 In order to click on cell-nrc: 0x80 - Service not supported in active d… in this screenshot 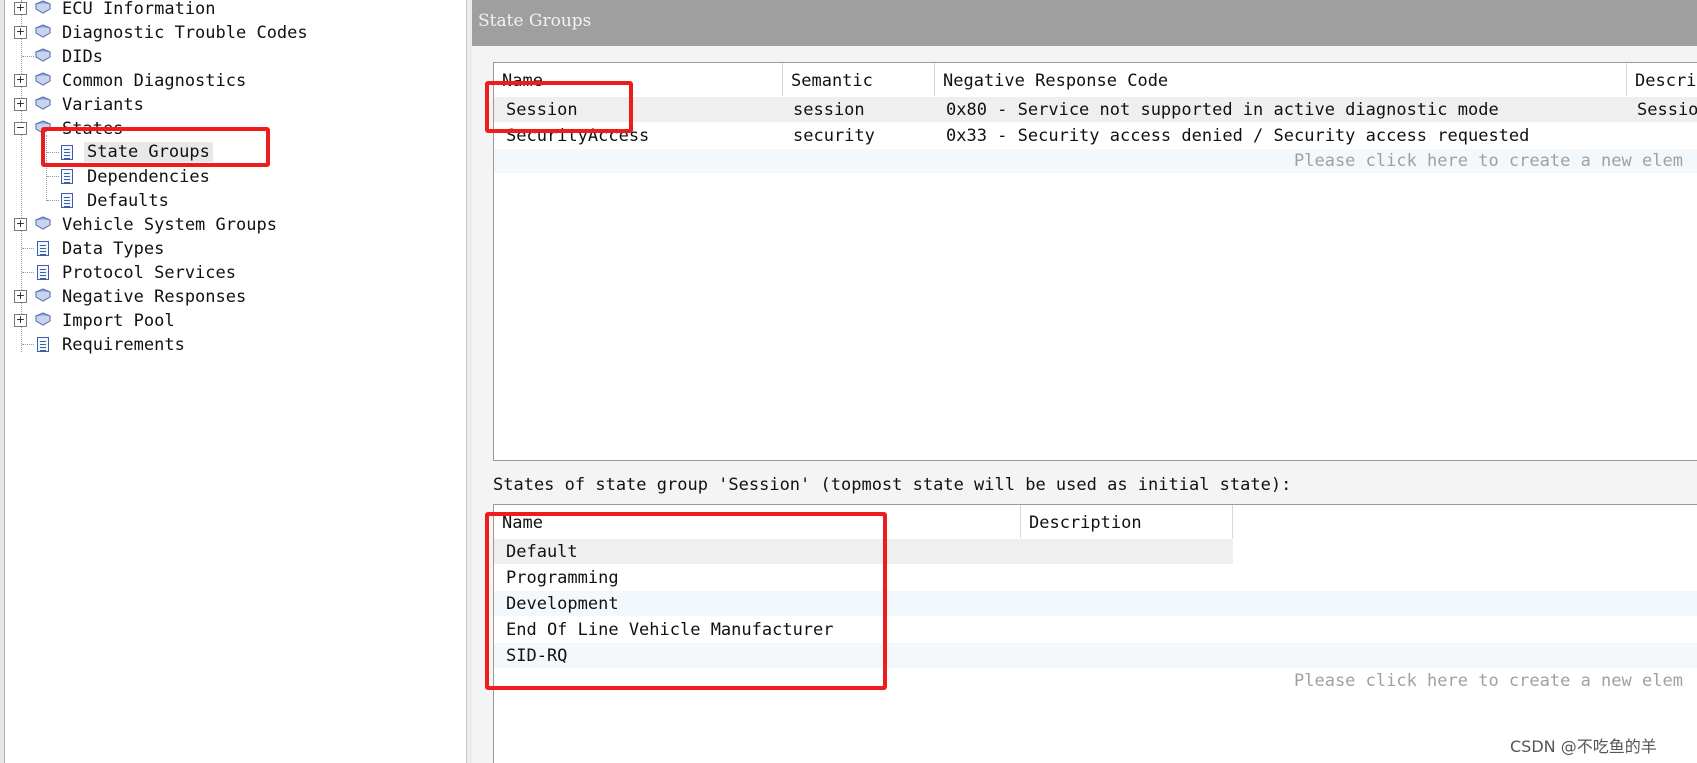, I will do `click(1222, 110)`.